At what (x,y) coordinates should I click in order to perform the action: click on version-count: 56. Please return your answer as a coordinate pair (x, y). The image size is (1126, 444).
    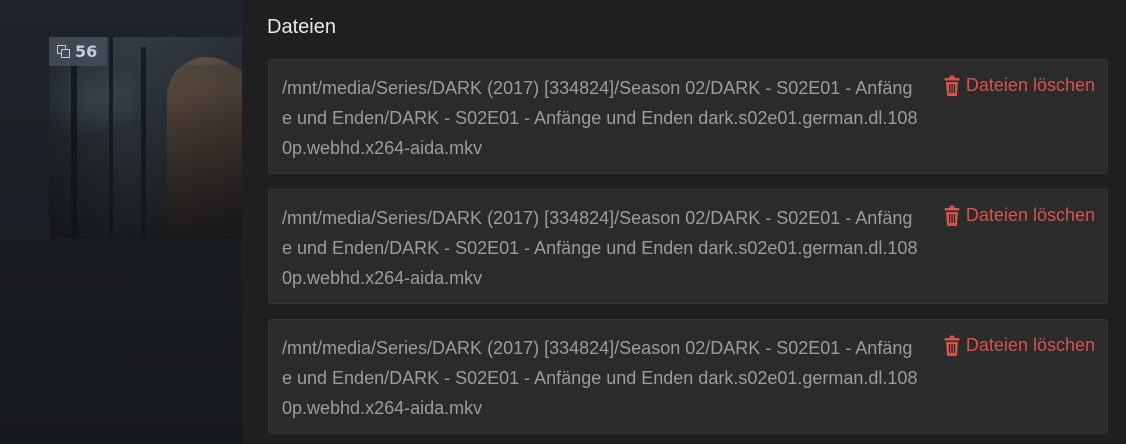
    Looking at the image, I should click on (86, 51).